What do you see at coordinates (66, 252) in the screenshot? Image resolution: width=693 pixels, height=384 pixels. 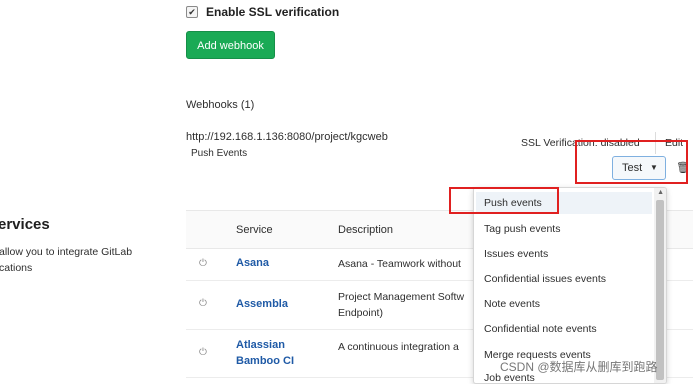 I see `services-description-line1: allow you to integrate GitLab` at bounding box center [66, 252].